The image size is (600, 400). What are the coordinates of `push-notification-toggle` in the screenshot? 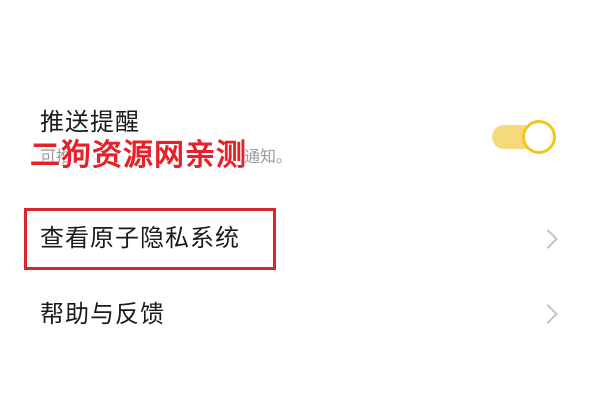 It's located at (525, 137).